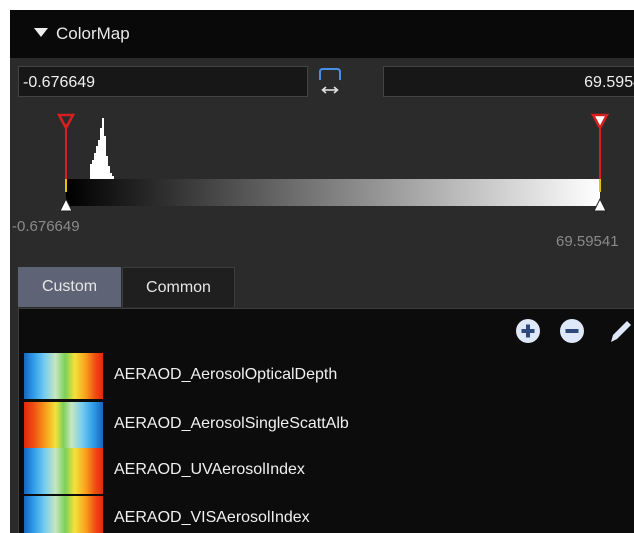  What do you see at coordinates (69, 287) in the screenshot?
I see `tab-custom: Custom` at bounding box center [69, 287].